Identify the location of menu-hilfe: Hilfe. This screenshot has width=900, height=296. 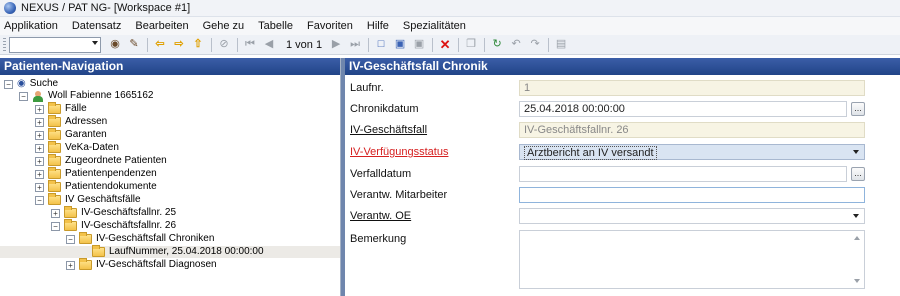
(378, 26).